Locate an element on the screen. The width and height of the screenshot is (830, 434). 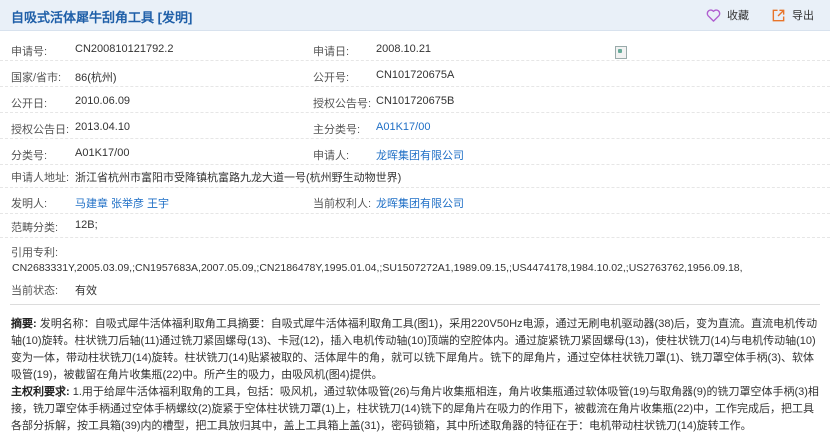
inventor-link: 马建章 is located at coordinates (91, 203).